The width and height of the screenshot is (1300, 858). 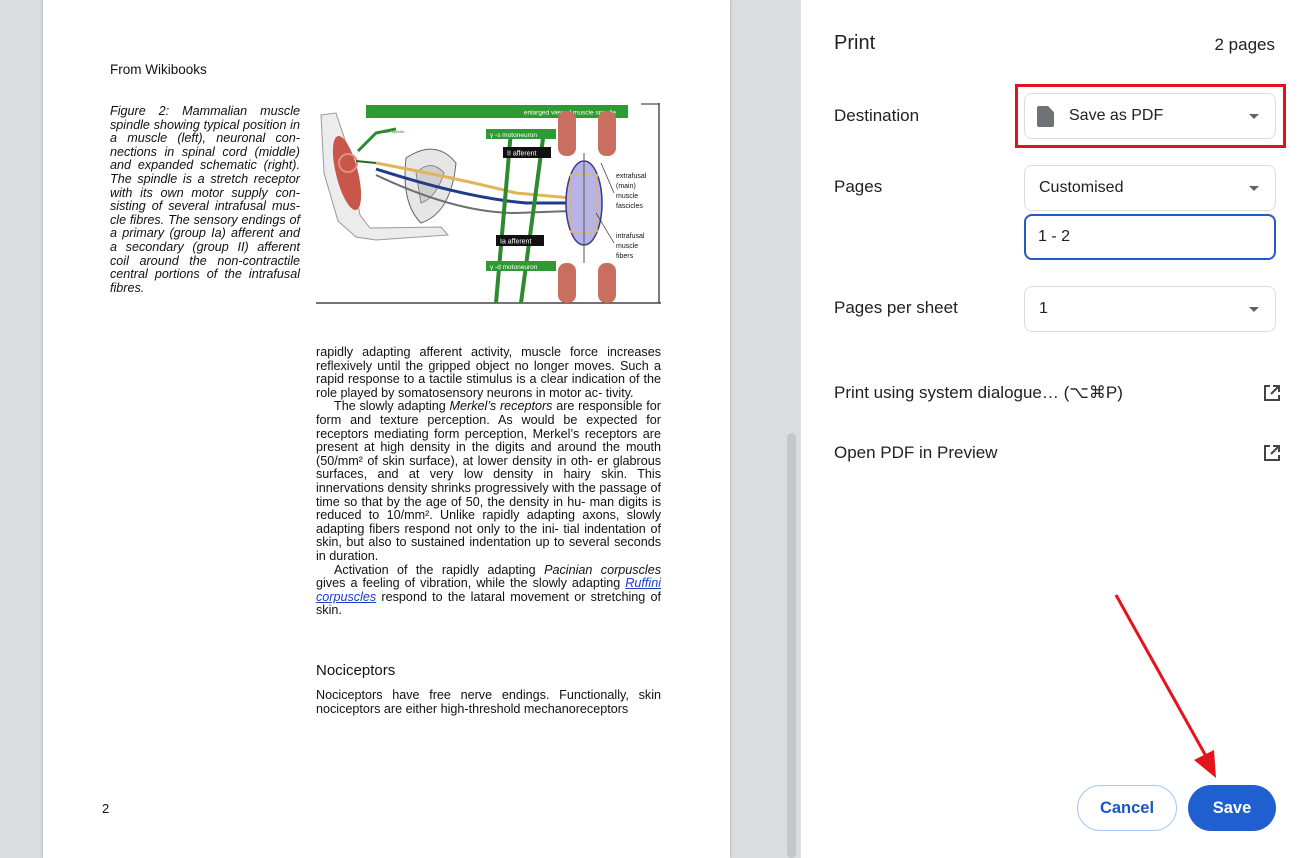 What do you see at coordinates (106, 808) in the screenshot?
I see `page-number: 2` at bounding box center [106, 808].